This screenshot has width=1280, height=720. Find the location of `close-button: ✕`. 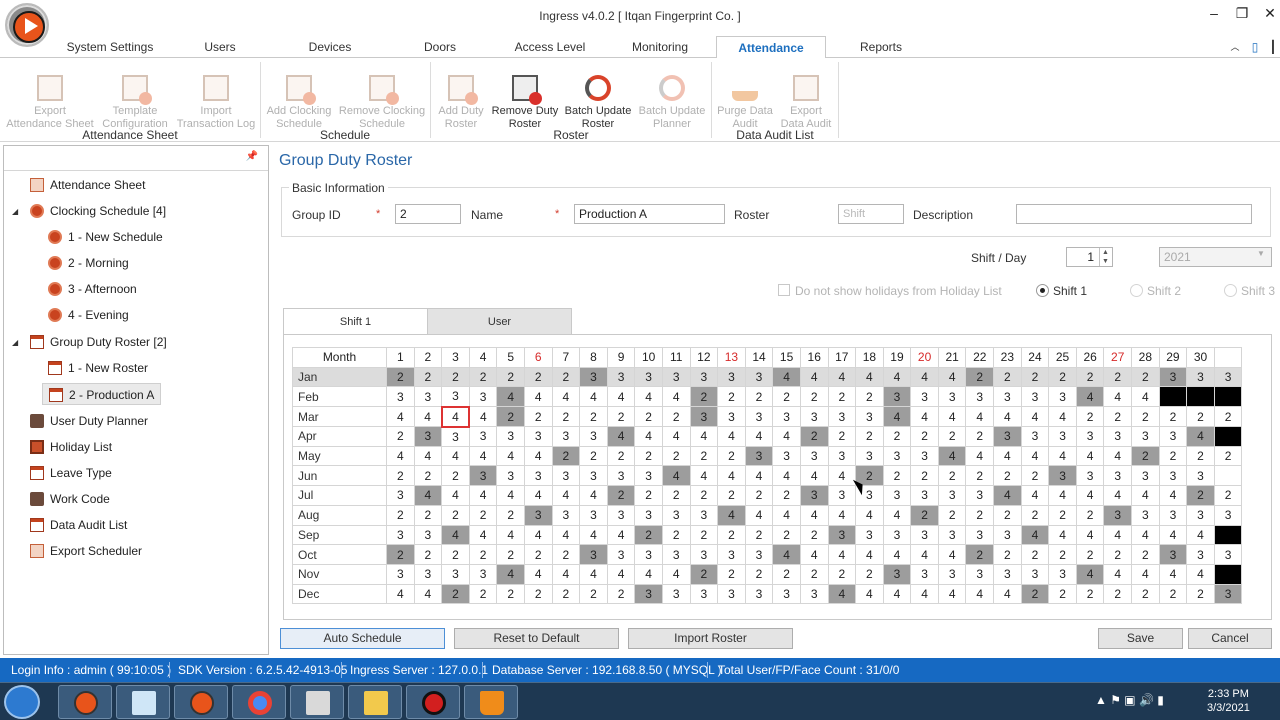

close-button: ✕ is located at coordinates (1268, 14).